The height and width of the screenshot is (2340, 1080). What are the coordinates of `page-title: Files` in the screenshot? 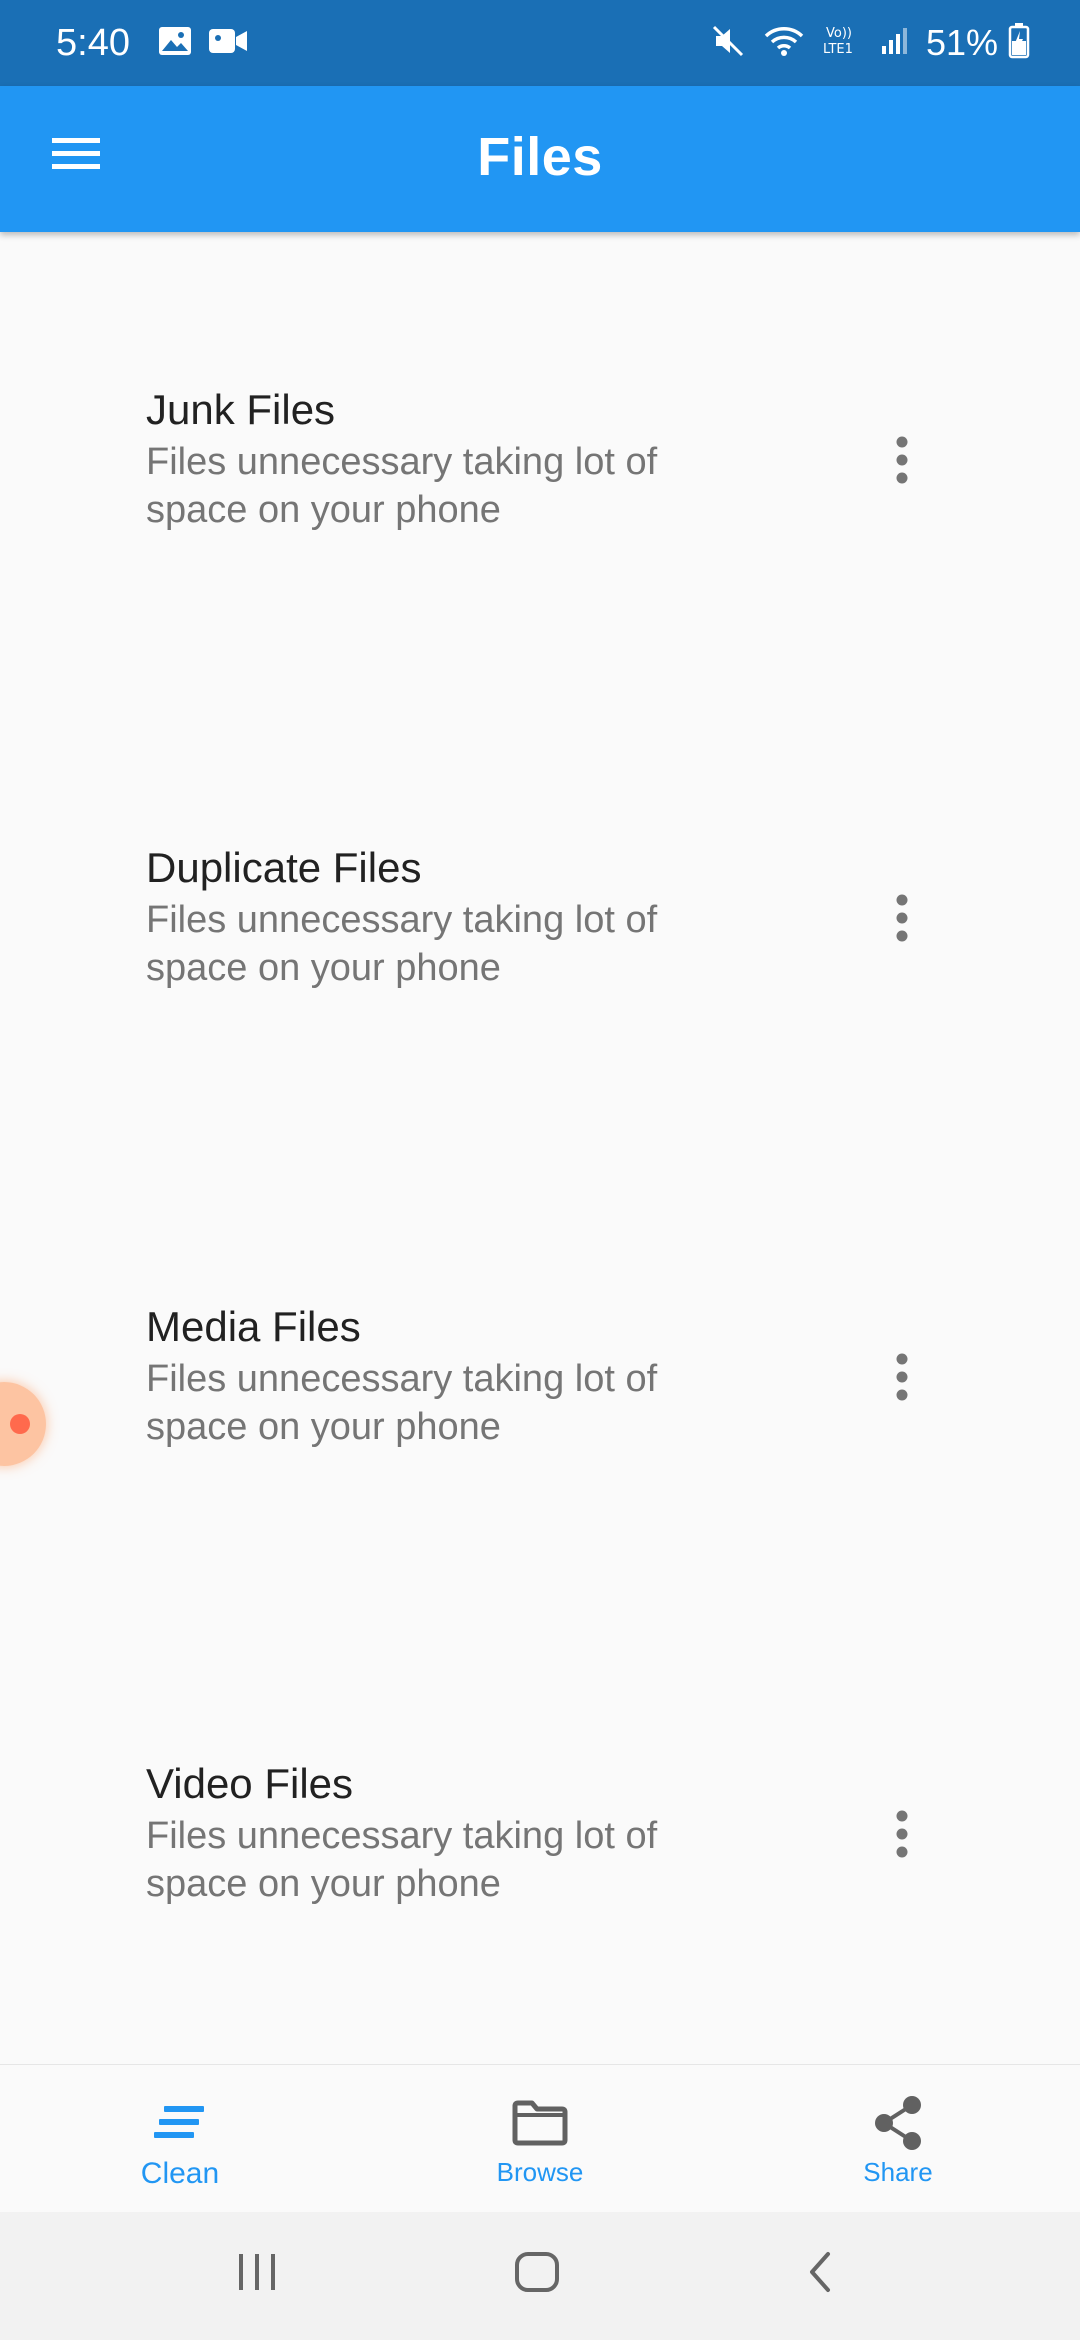 It's located at (540, 157).